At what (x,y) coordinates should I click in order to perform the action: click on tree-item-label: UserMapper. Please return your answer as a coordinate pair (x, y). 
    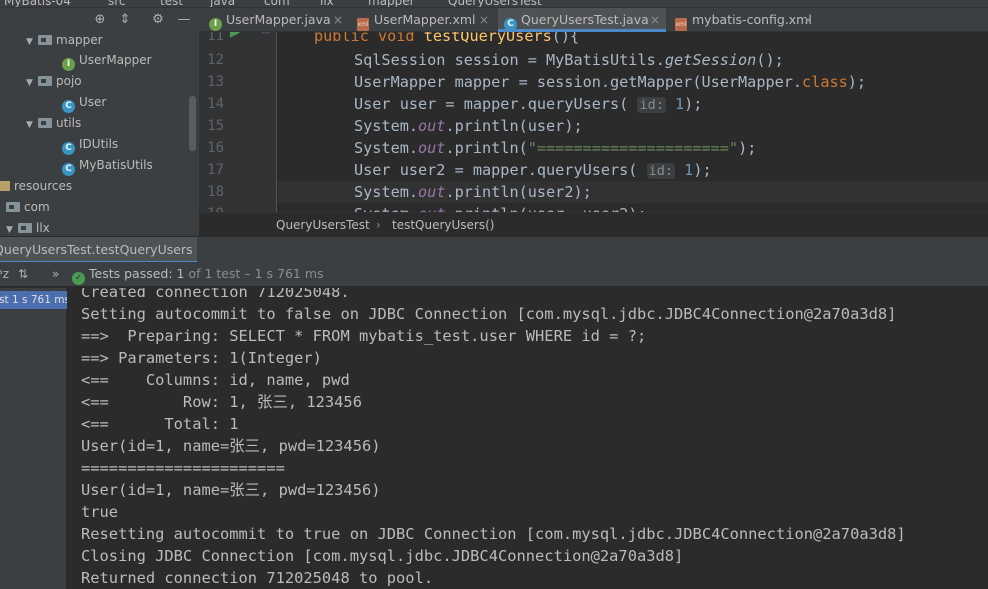
    Looking at the image, I should click on (115, 60).